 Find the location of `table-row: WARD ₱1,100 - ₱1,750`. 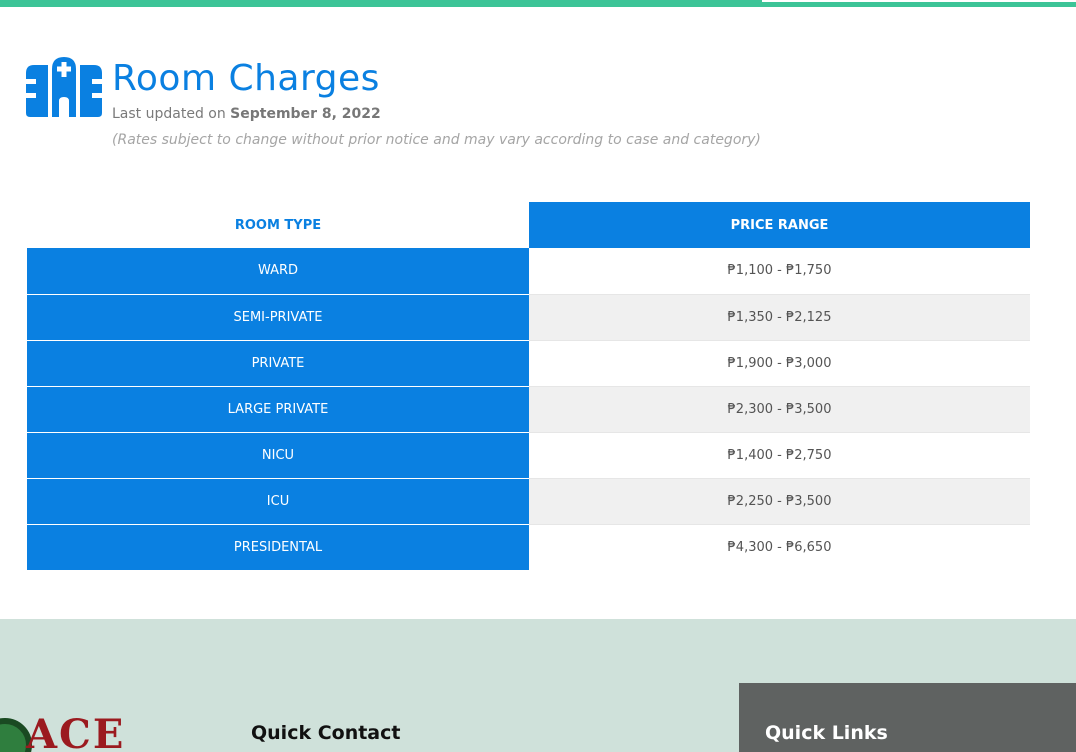

table-row: WARD ₱1,100 - ₱1,750 is located at coordinates (528, 271).